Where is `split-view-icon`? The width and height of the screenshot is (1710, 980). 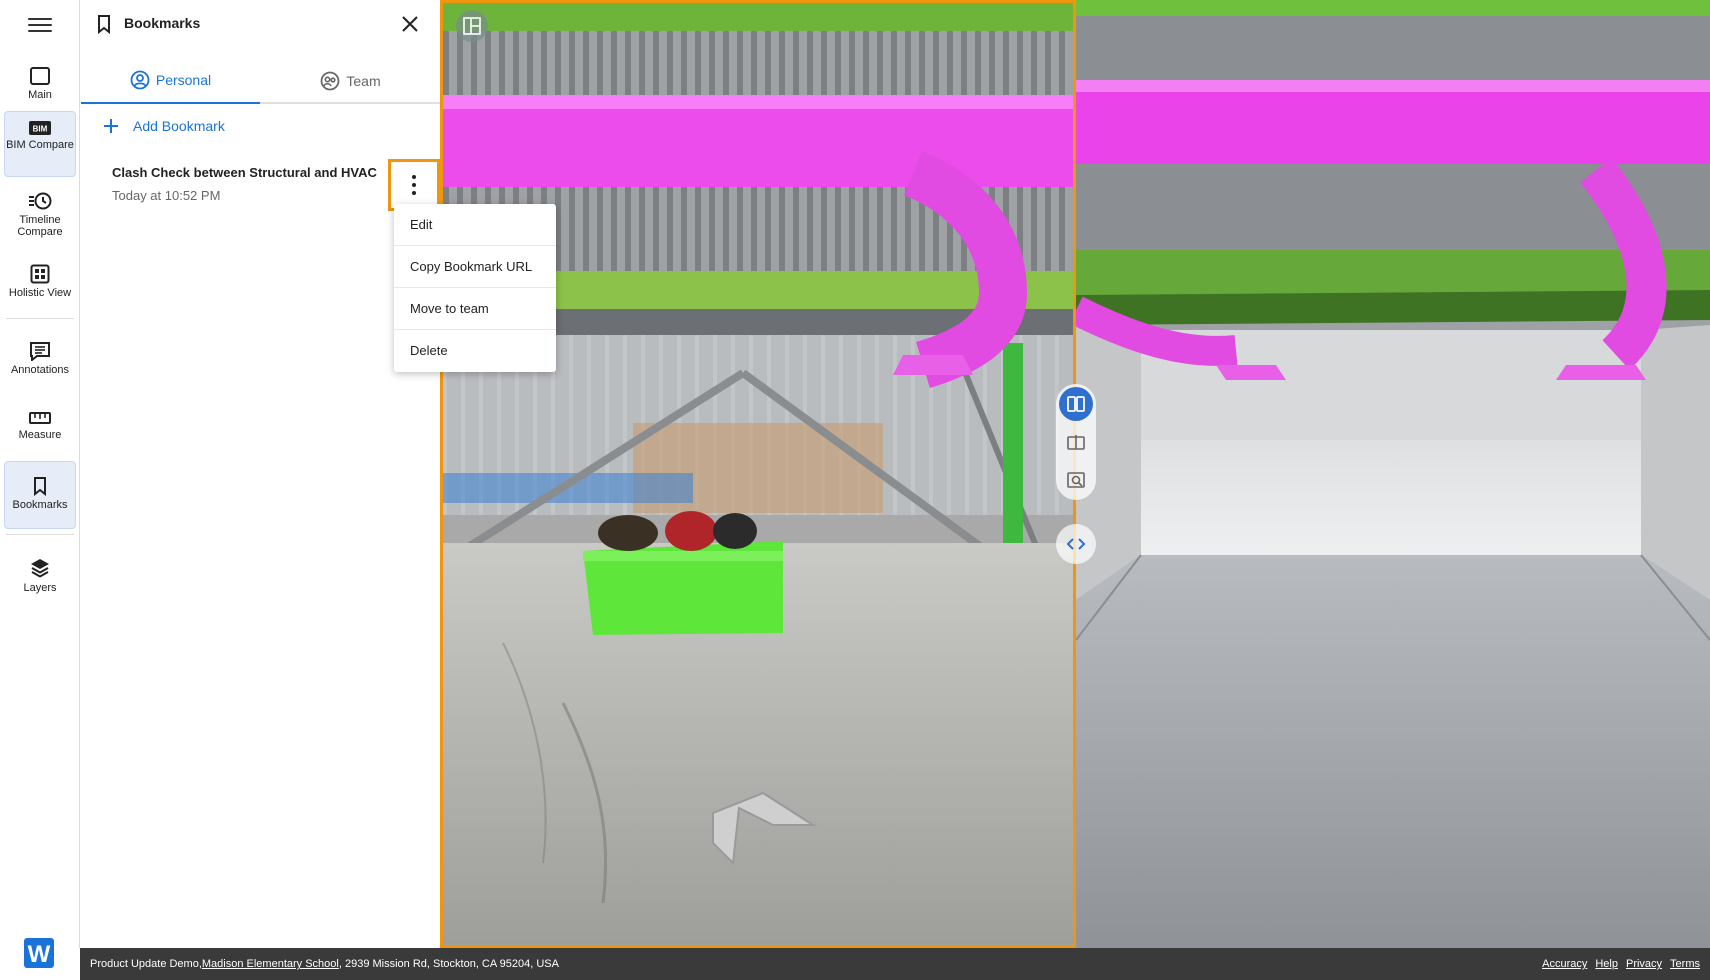 split-view-icon is located at coordinates (1076, 404).